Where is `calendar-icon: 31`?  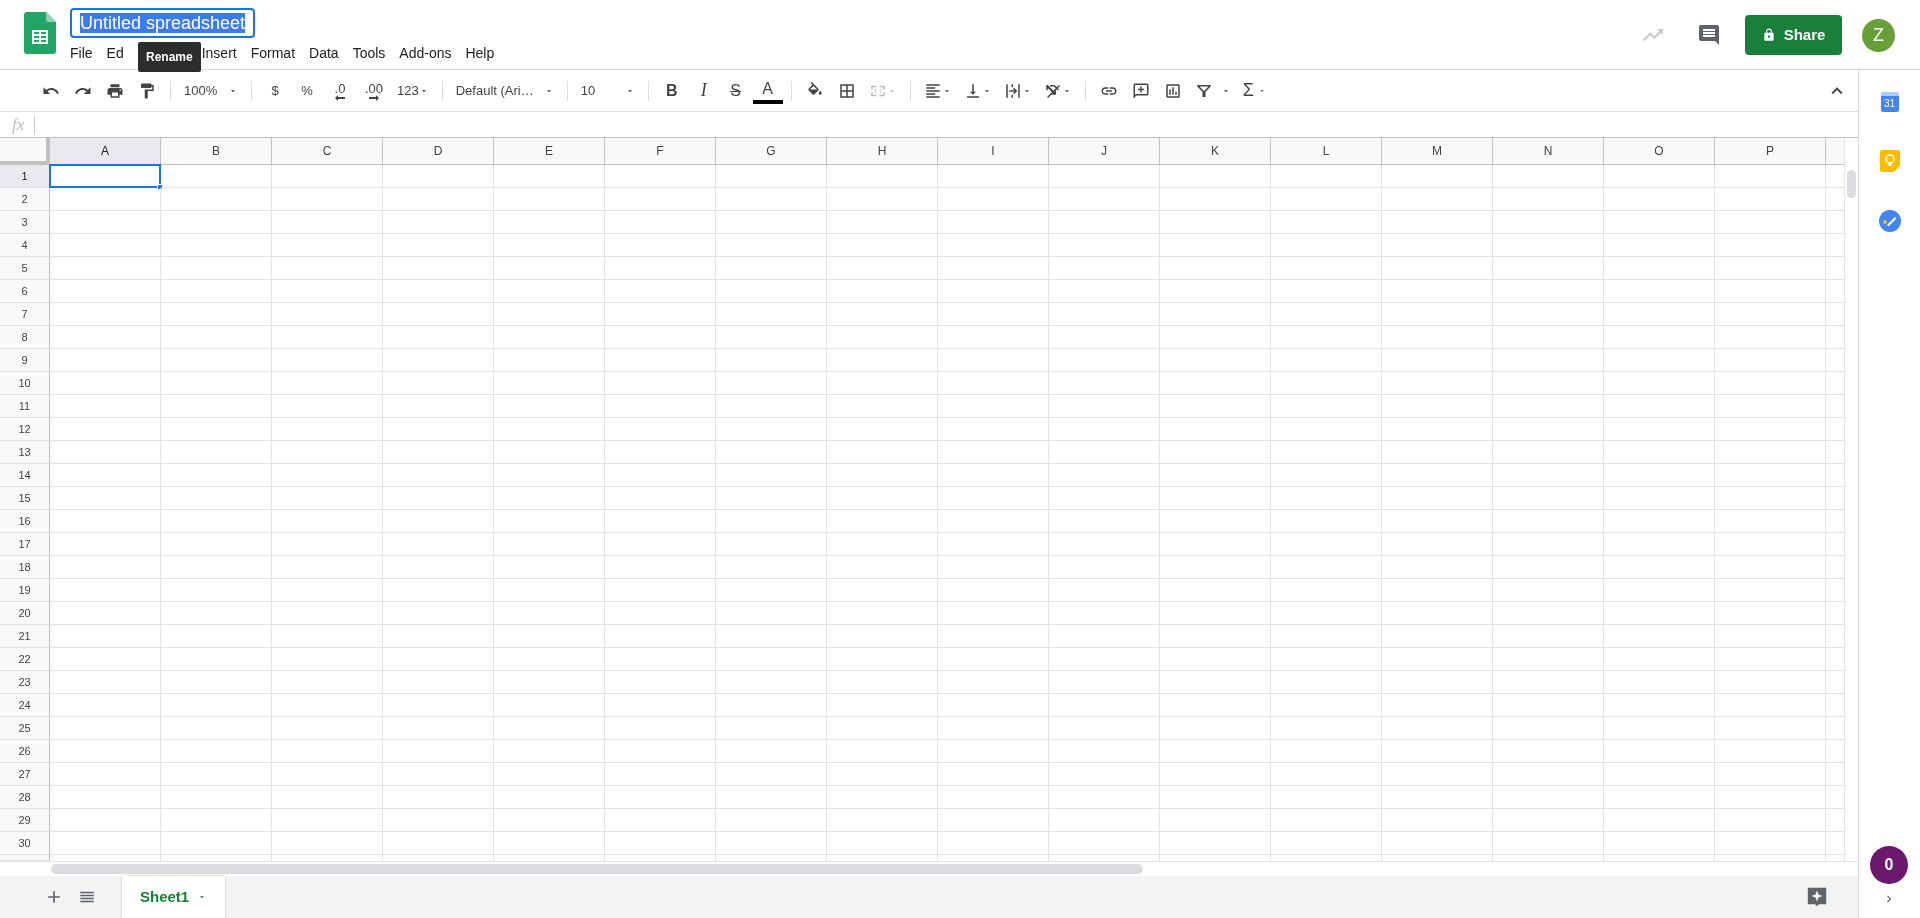 calendar-icon: 31 is located at coordinates (1889, 102).